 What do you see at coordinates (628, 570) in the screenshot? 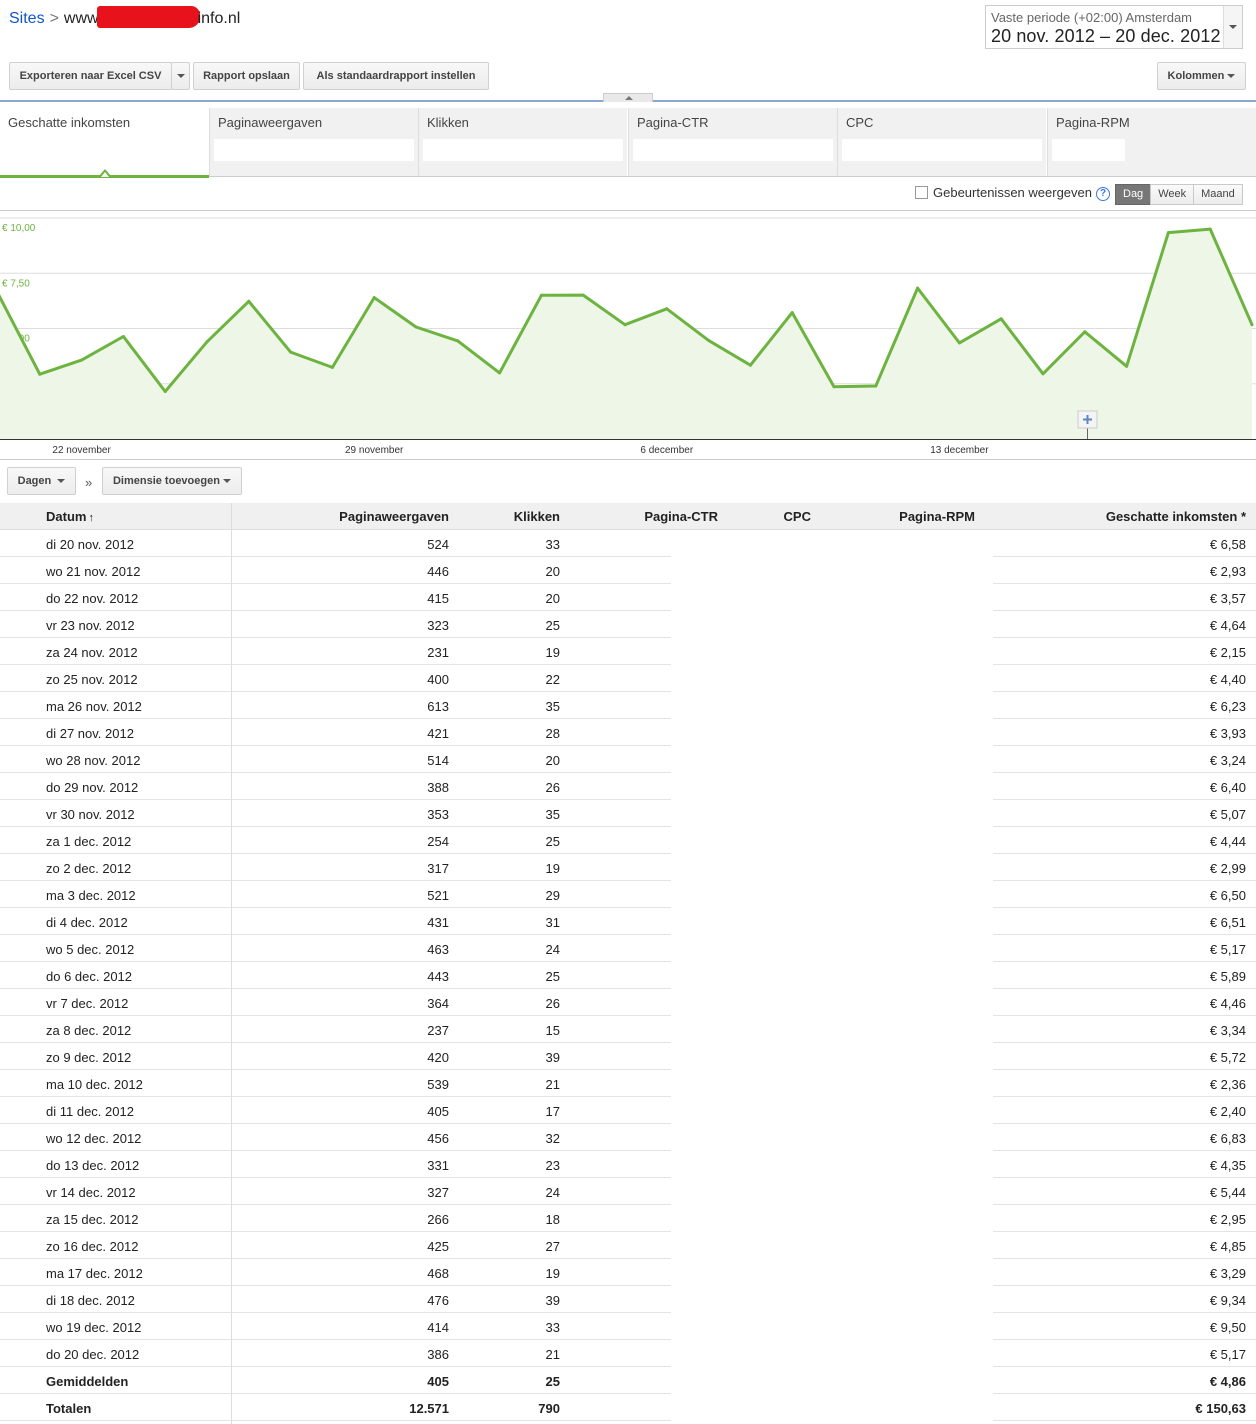
I see `table-row: wo 21 nov. 2012 446 20 € 2,93` at bounding box center [628, 570].